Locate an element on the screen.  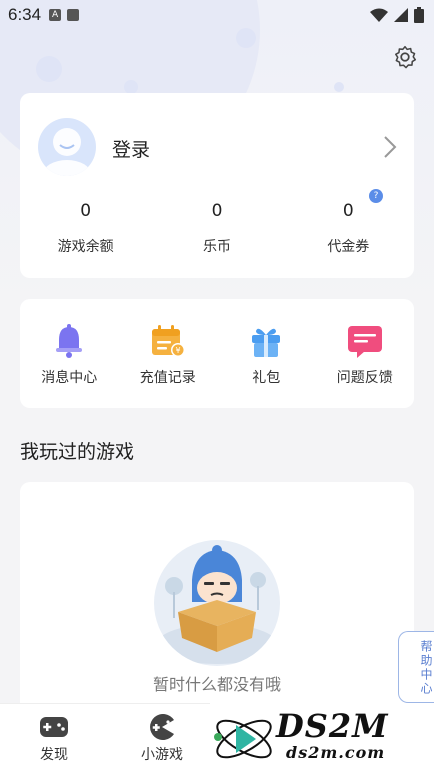
menu-recharge-record: ¥ 充值记录 is located at coordinates (168, 353).